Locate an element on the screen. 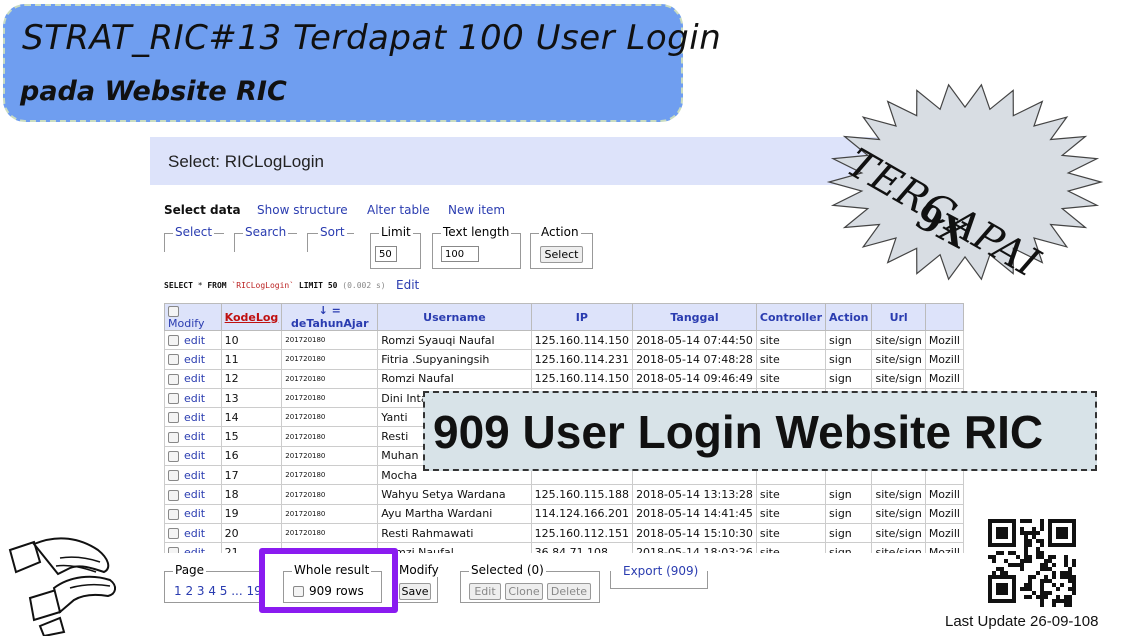  cell-useragent: Mozill is located at coordinates (944, 340).